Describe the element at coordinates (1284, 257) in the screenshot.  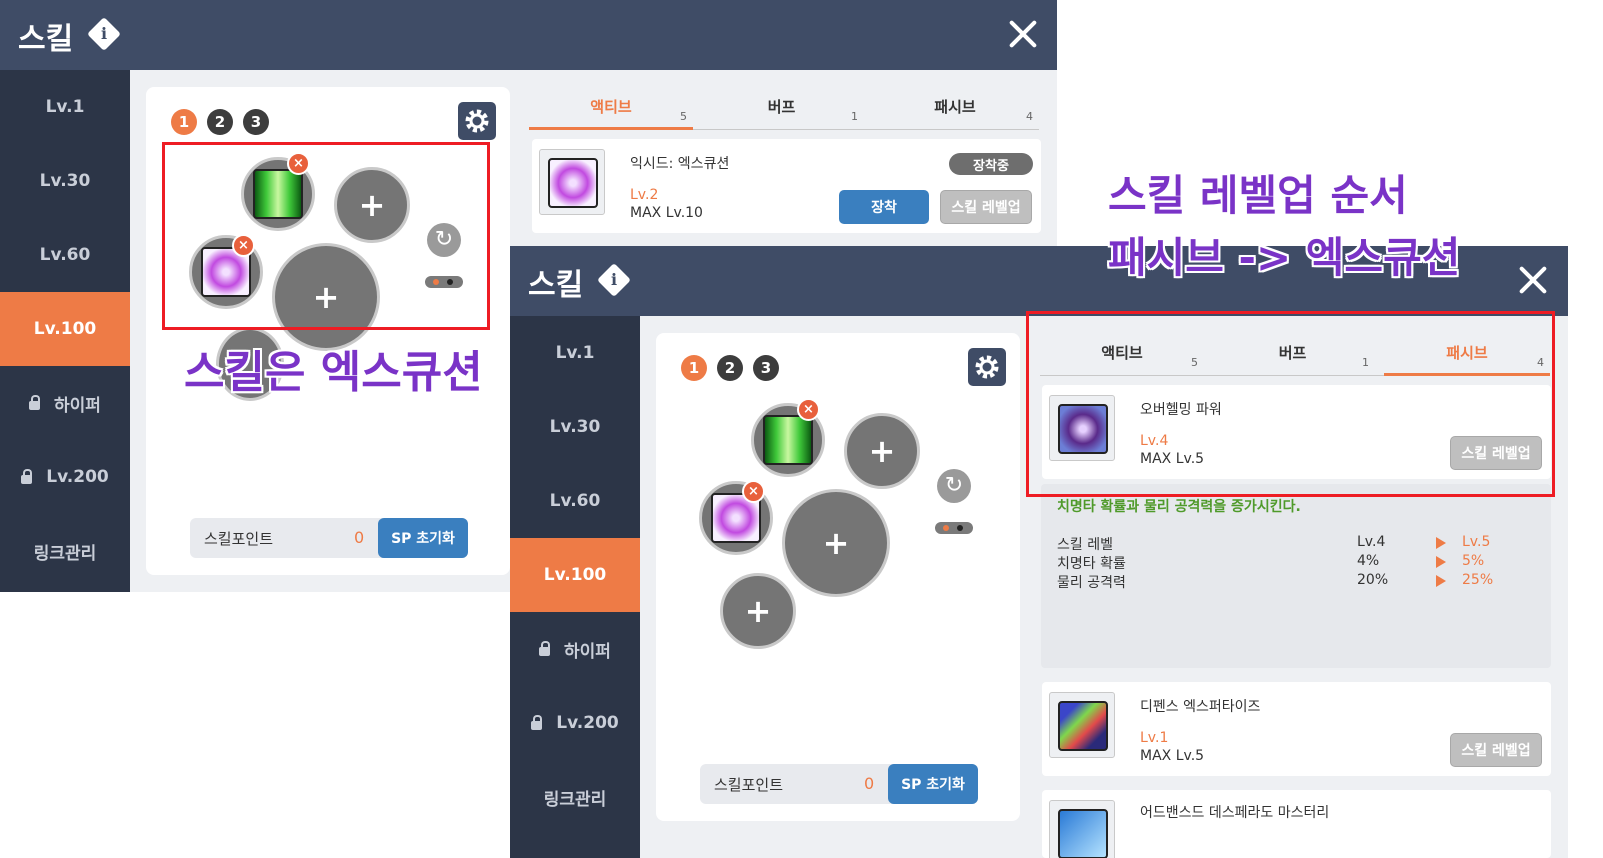
I see `annotation-right-line2: 패시브 -> 엑스큐션` at that location.